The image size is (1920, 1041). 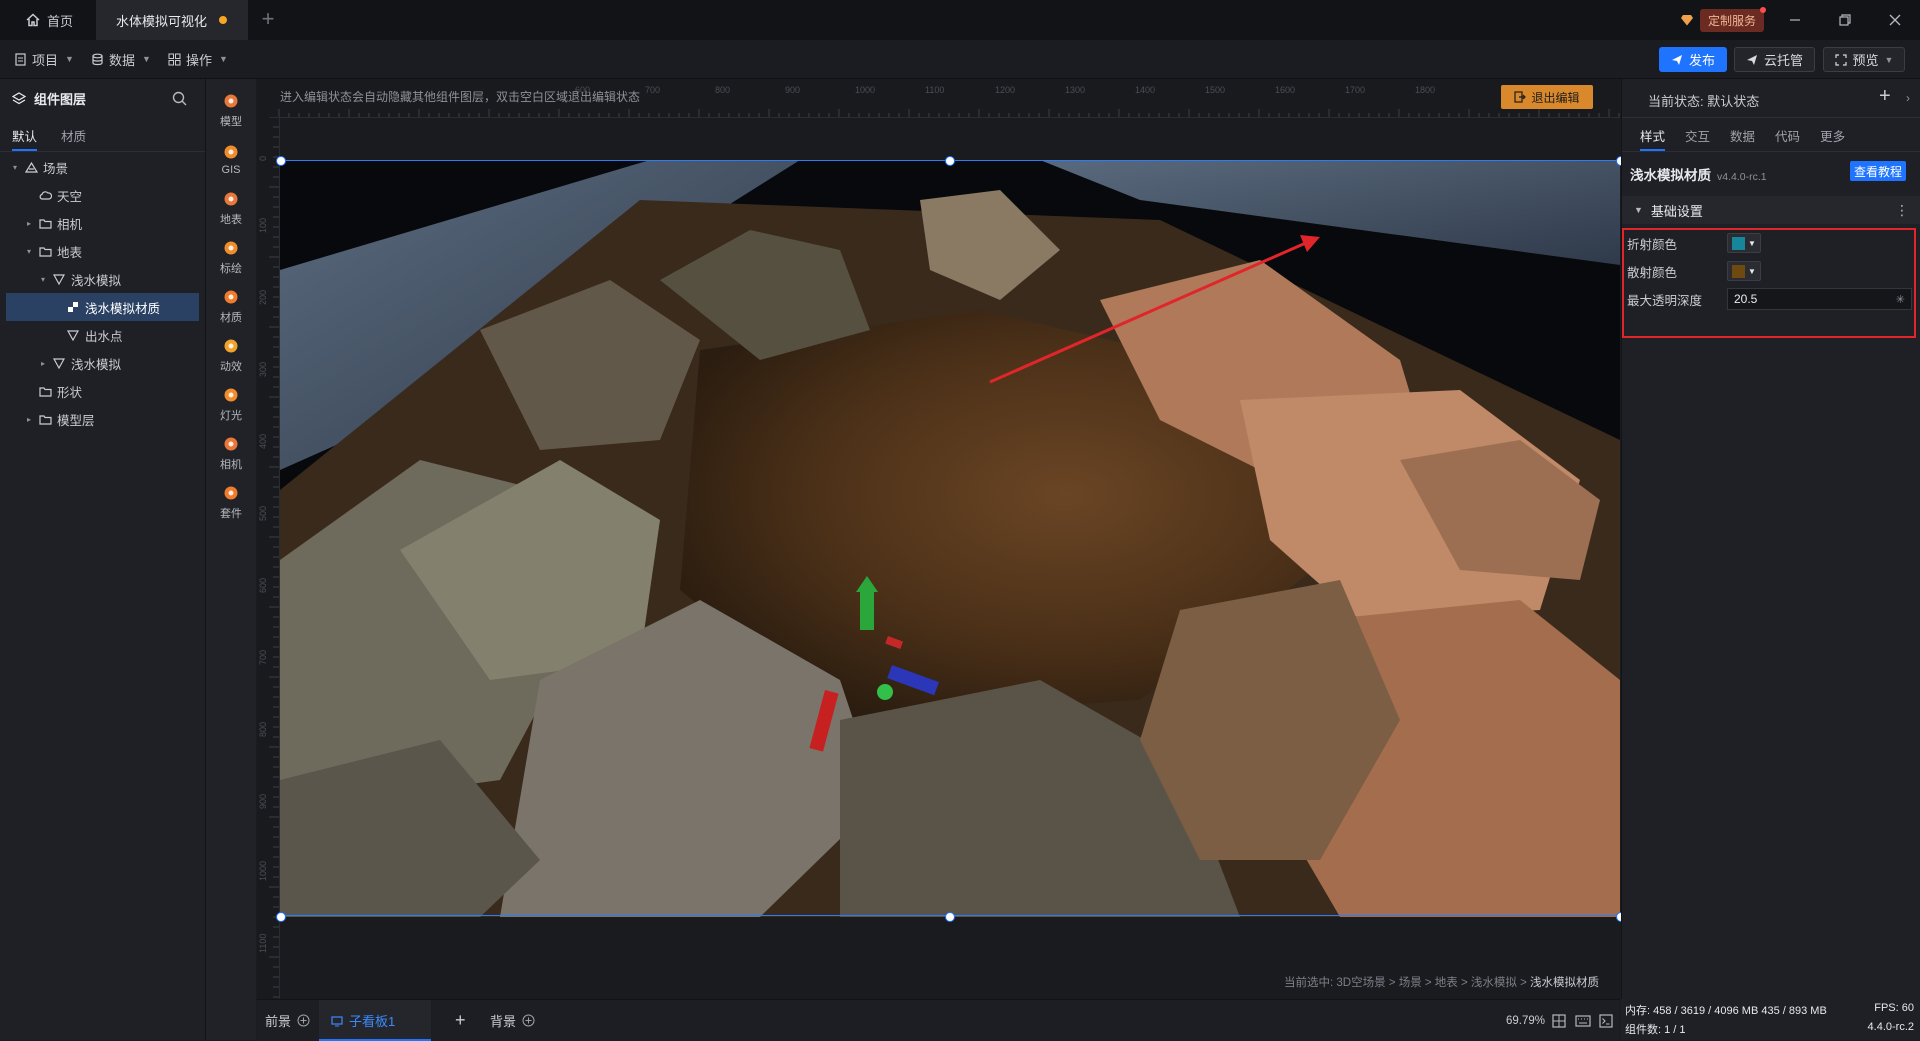 What do you see at coordinates (287, 1020) in the screenshot?
I see `foreground-tab: 前景` at bounding box center [287, 1020].